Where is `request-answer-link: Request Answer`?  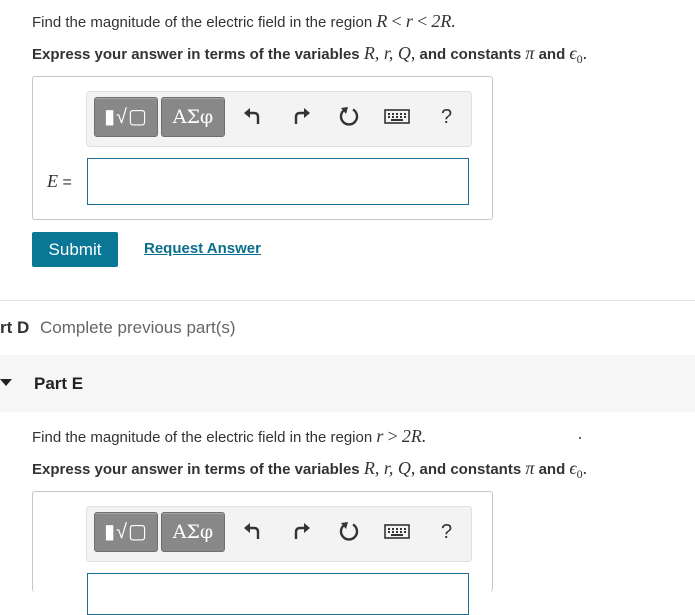 request-answer-link: Request Answer is located at coordinates (202, 248).